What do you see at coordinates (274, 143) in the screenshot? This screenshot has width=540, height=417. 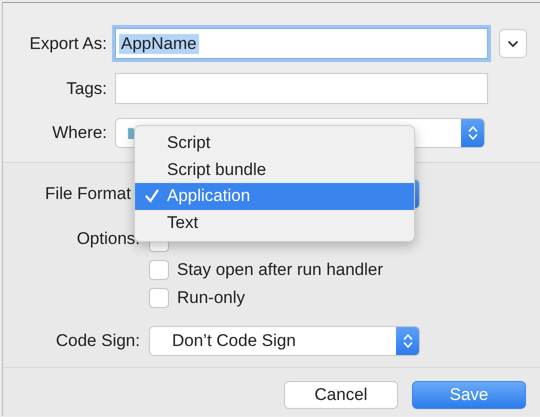 I see `menu-item: Script` at bounding box center [274, 143].